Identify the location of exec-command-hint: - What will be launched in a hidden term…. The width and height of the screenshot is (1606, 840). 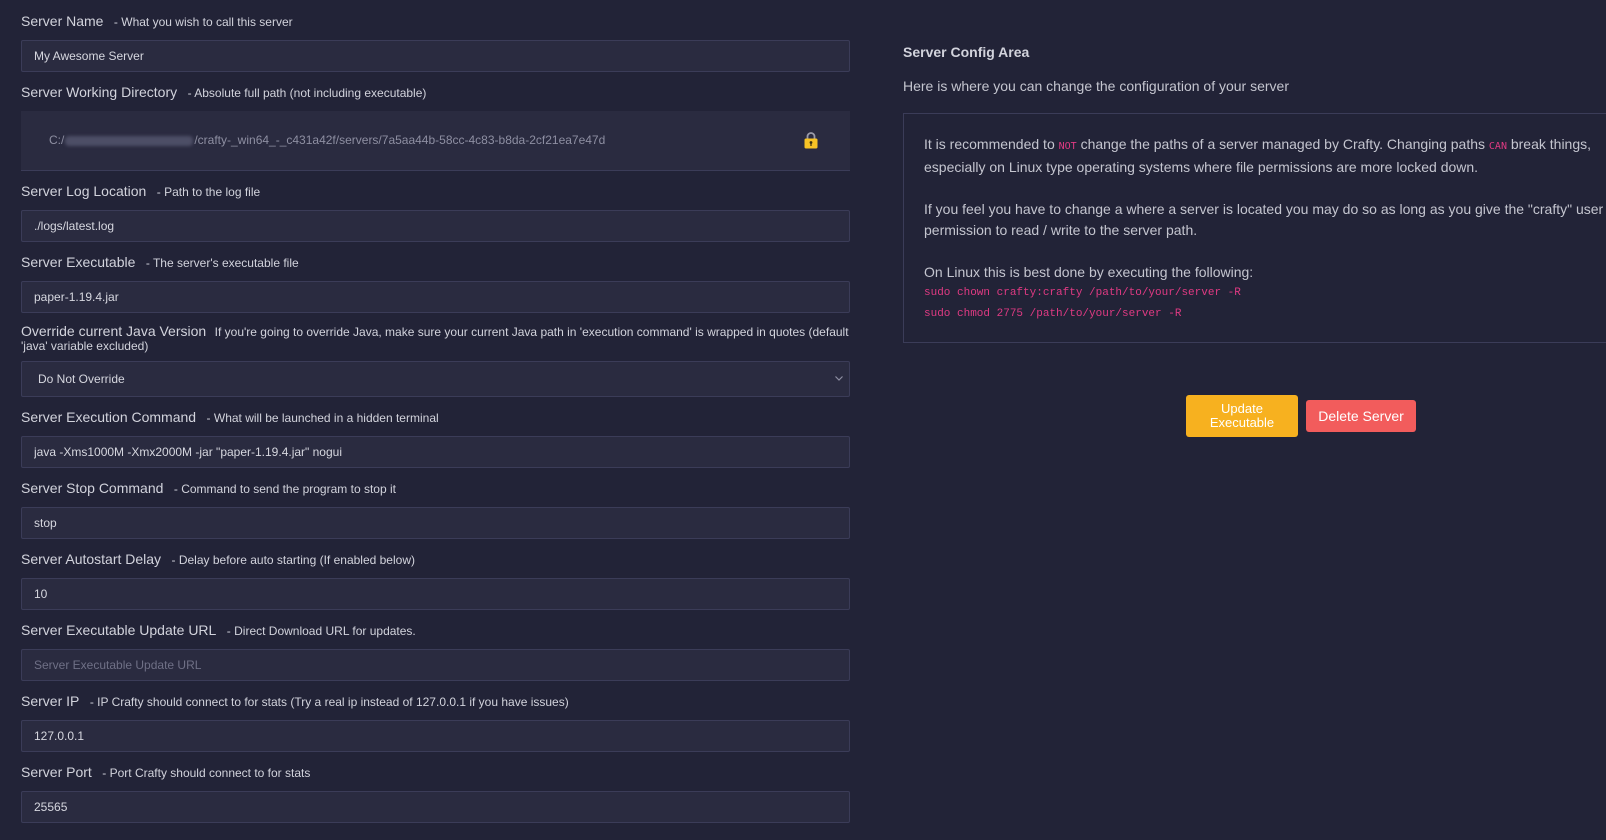
(322, 418).